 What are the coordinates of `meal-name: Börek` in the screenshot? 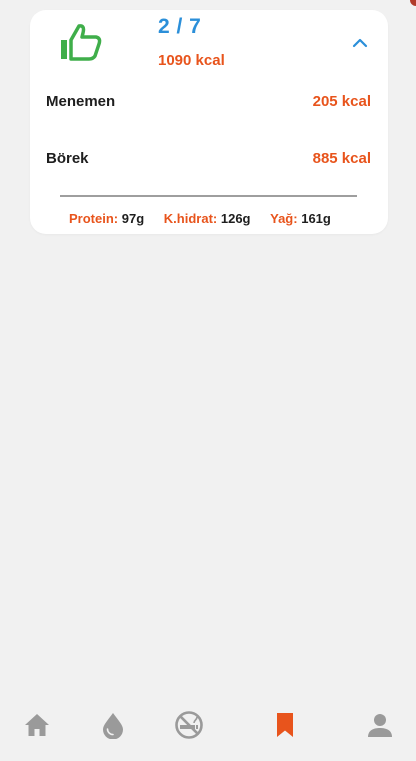 It's located at (67, 158).